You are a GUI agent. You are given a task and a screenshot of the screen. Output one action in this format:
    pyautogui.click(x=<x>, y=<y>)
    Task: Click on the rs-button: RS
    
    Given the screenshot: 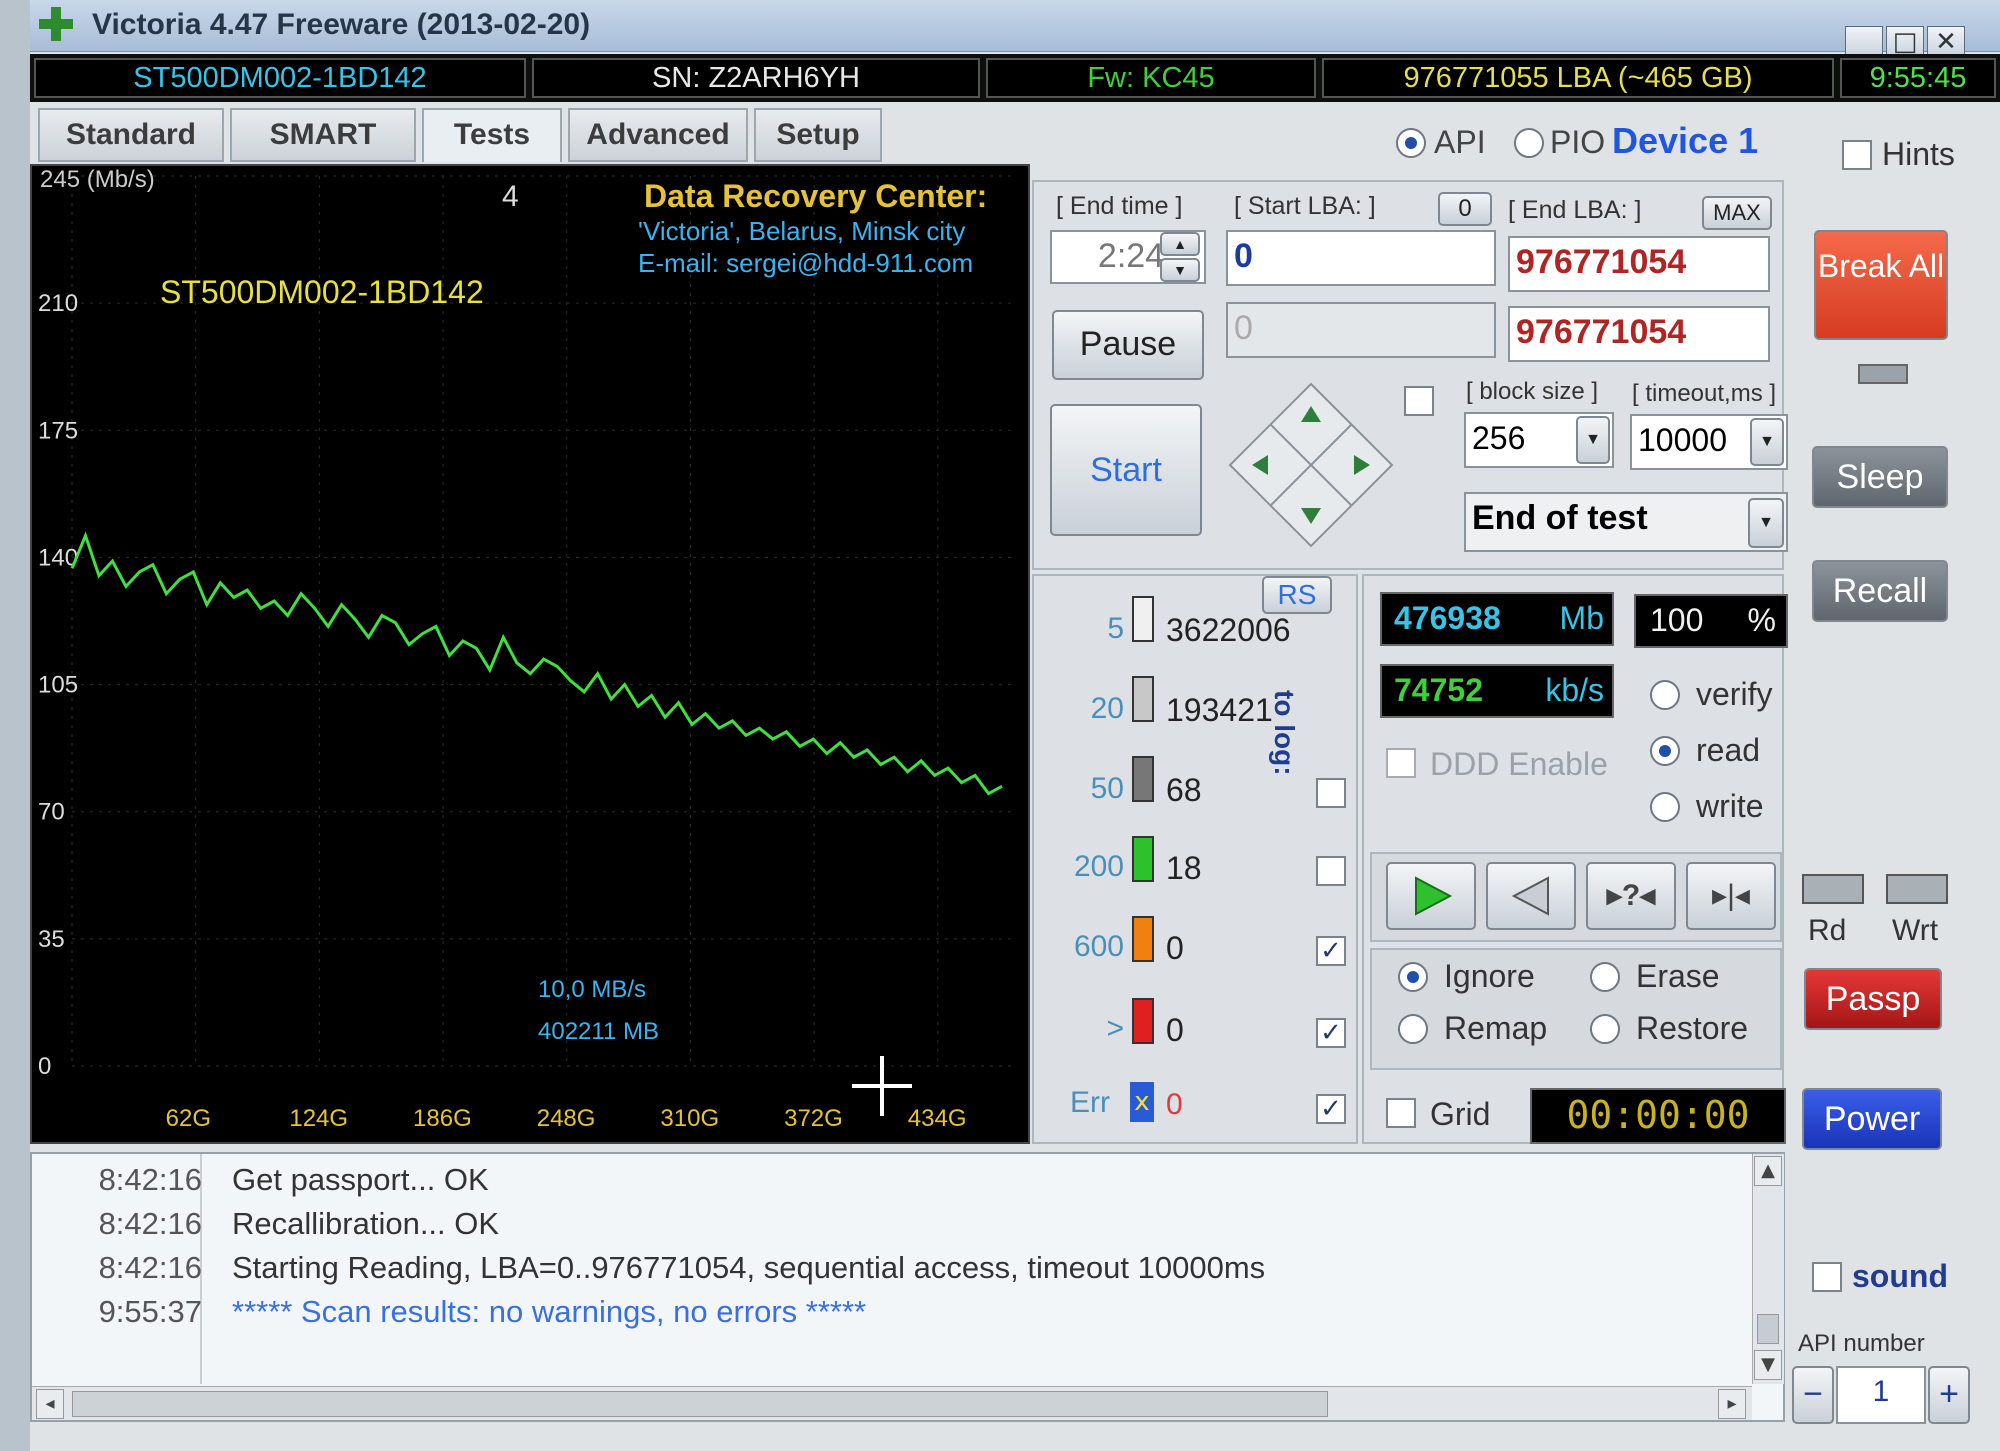 What is the action you would take?
    pyautogui.click(x=1297, y=595)
    